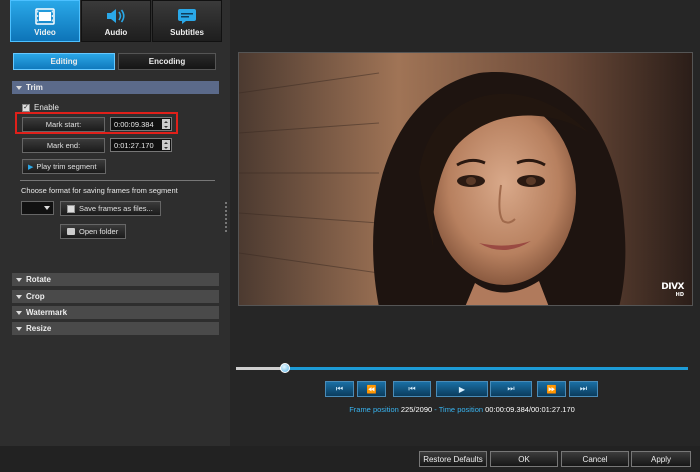 This screenshot has height=472, width=700. I want to click on open-folder-label: Open folder, so click(99, 231).